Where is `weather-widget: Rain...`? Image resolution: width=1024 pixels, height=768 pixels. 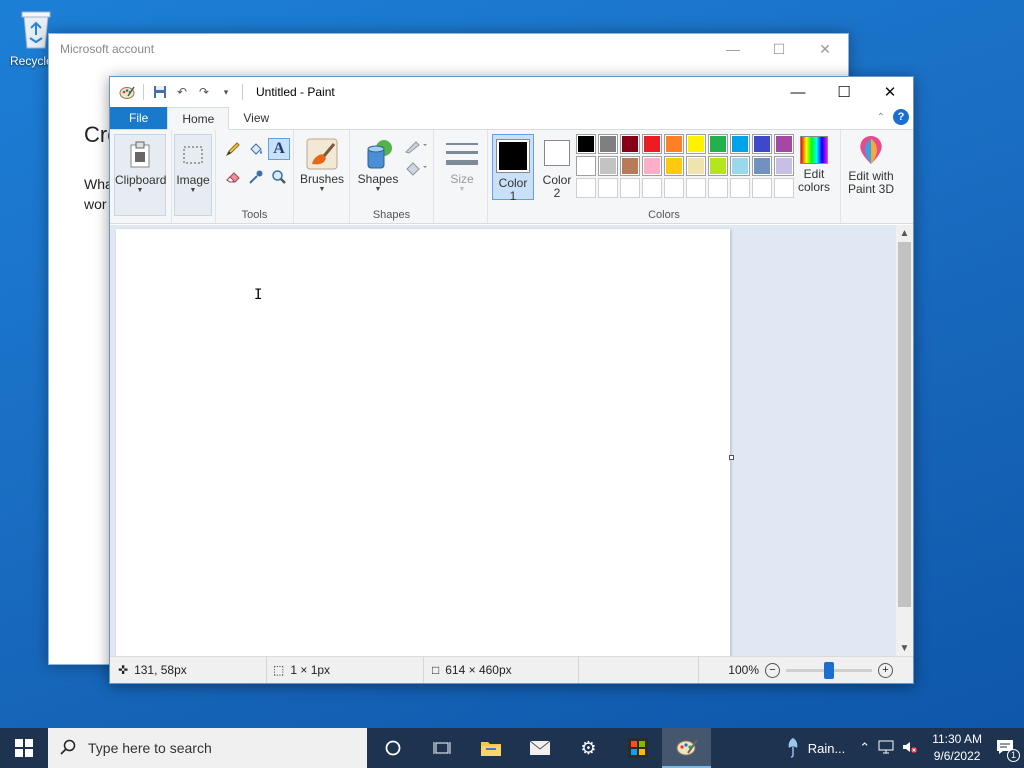
weather-widget: Rain... is located at coordinates (815, 748).